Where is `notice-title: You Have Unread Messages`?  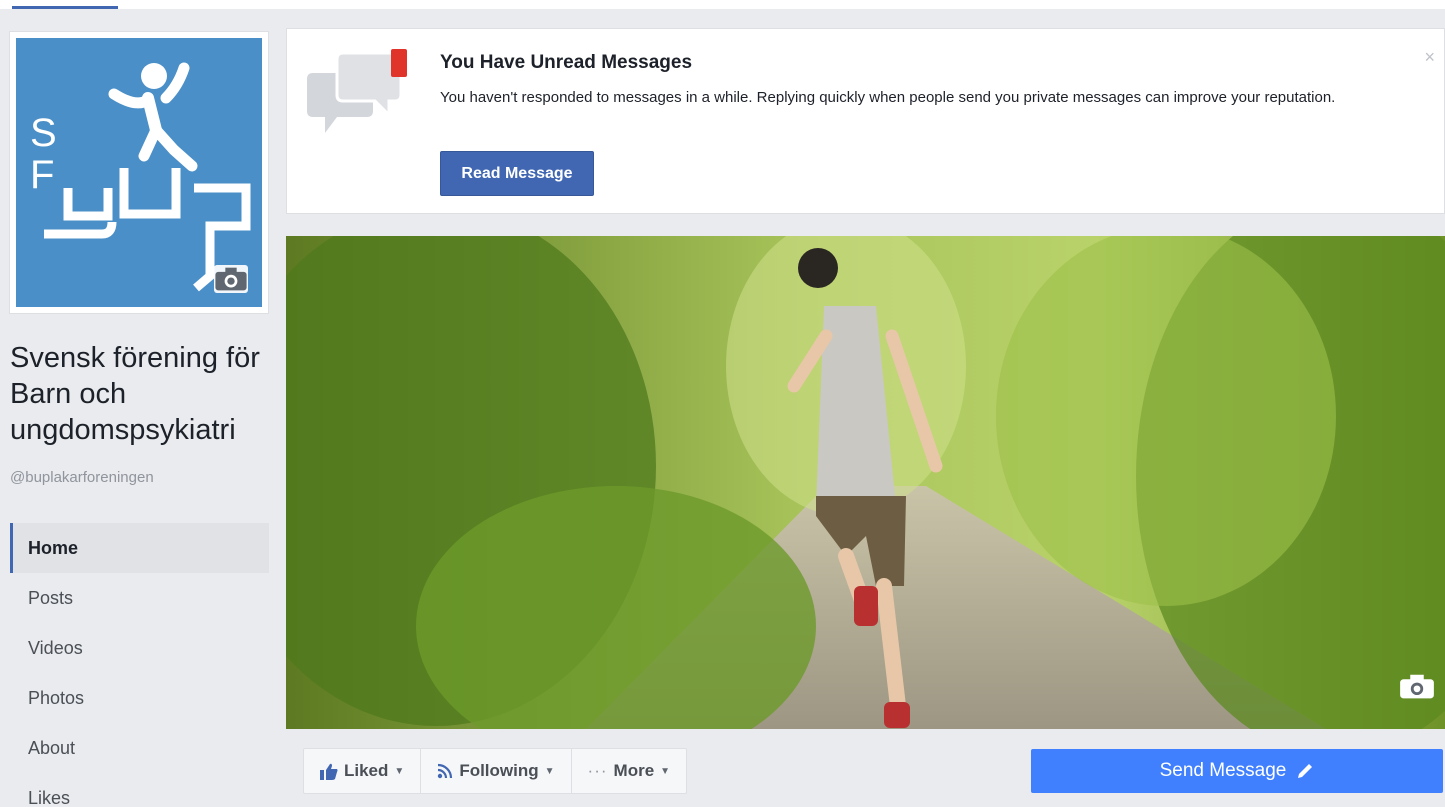
notice-title: You Have Unread Messages is located at coordinates (566, 62).